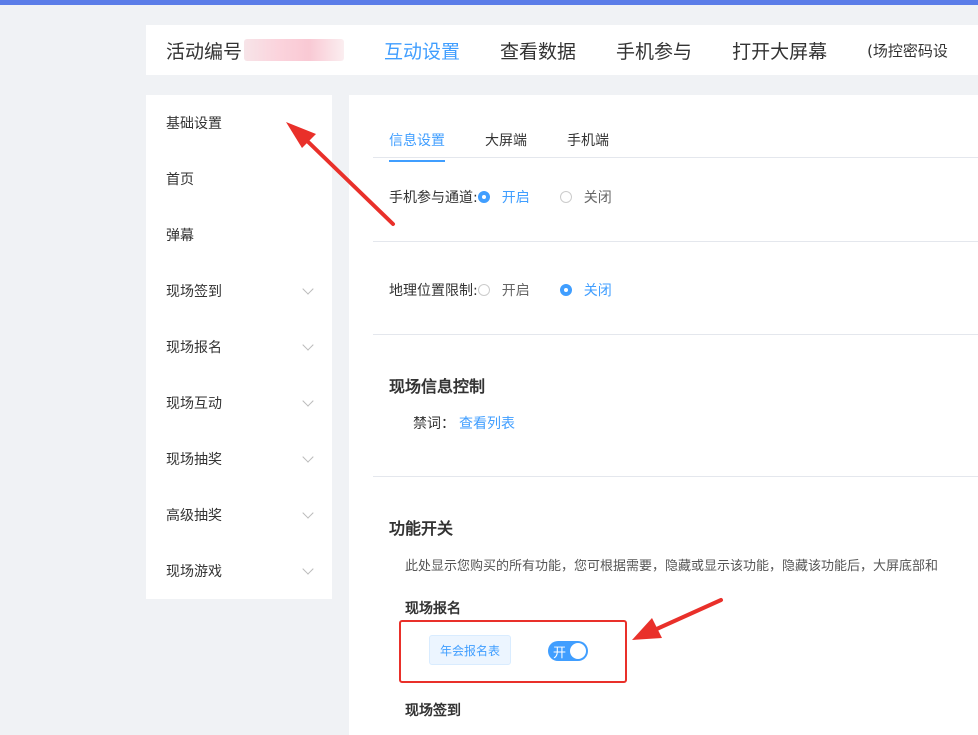 Image resolution: width=978 pixels, height=735 pixels. Describe the element at coordinates (340, 174) in the screenshot. I see `arrow-to-basic-settings` at that location.